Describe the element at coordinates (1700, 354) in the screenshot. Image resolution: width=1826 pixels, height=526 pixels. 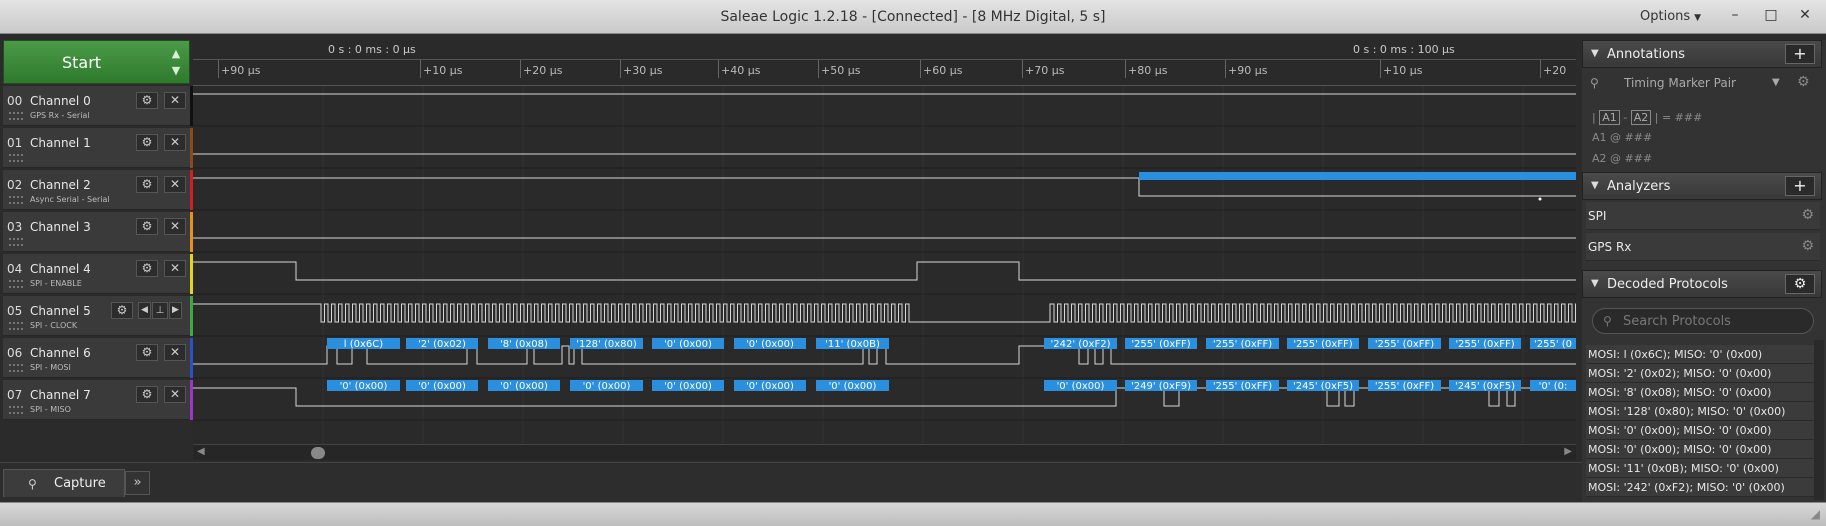
I see `decoded-item: MOSI: l (0x6C); MISO: '0' (0x00)` at that location.